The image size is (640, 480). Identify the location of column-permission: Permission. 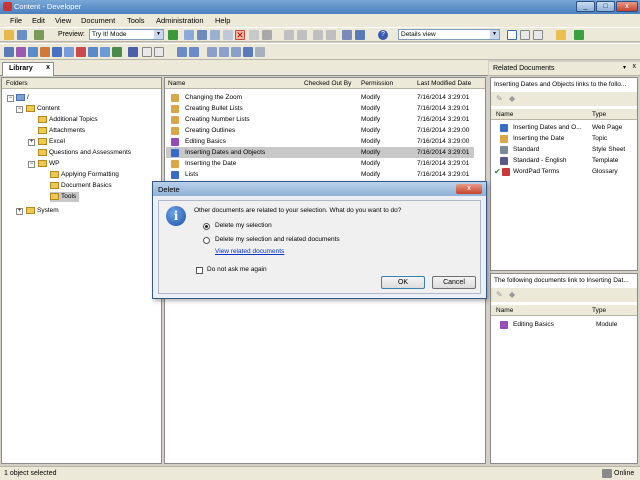
(377, 83).